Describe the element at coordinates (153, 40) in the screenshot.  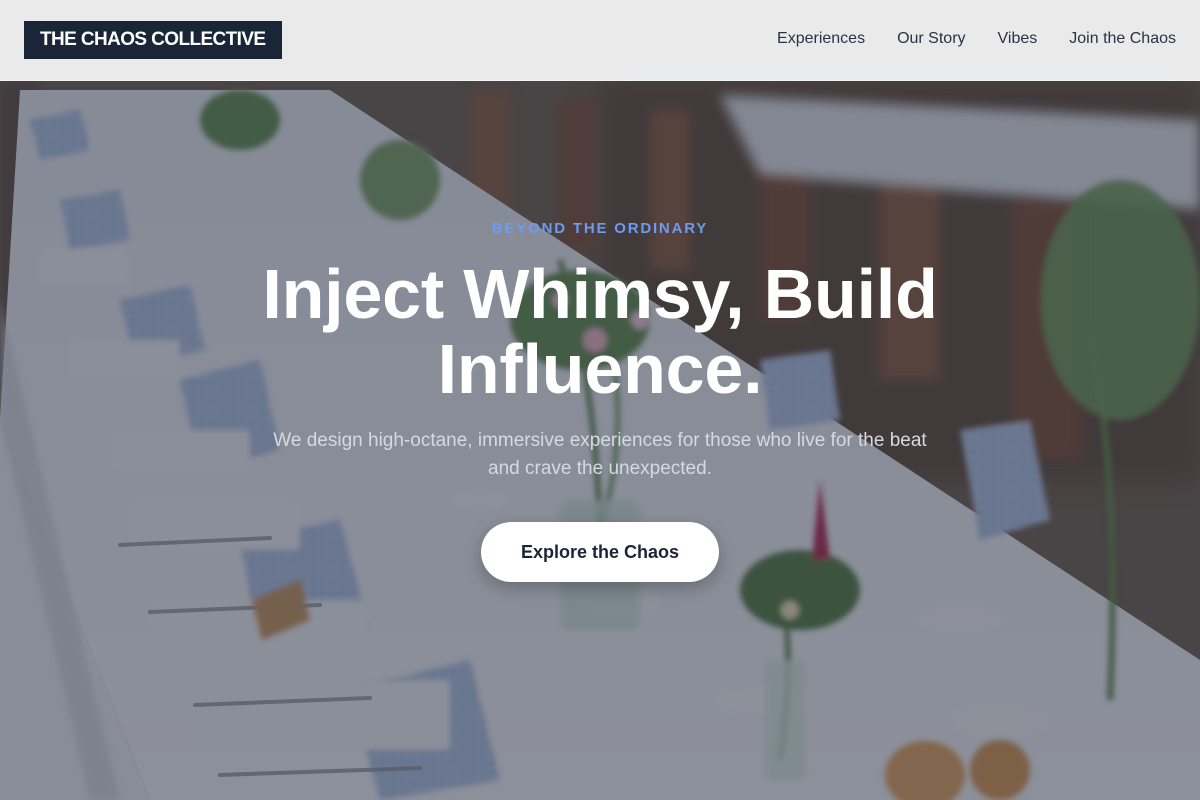
I see `brand-logo: THE CHAOS COLLECTIVE` at that location.